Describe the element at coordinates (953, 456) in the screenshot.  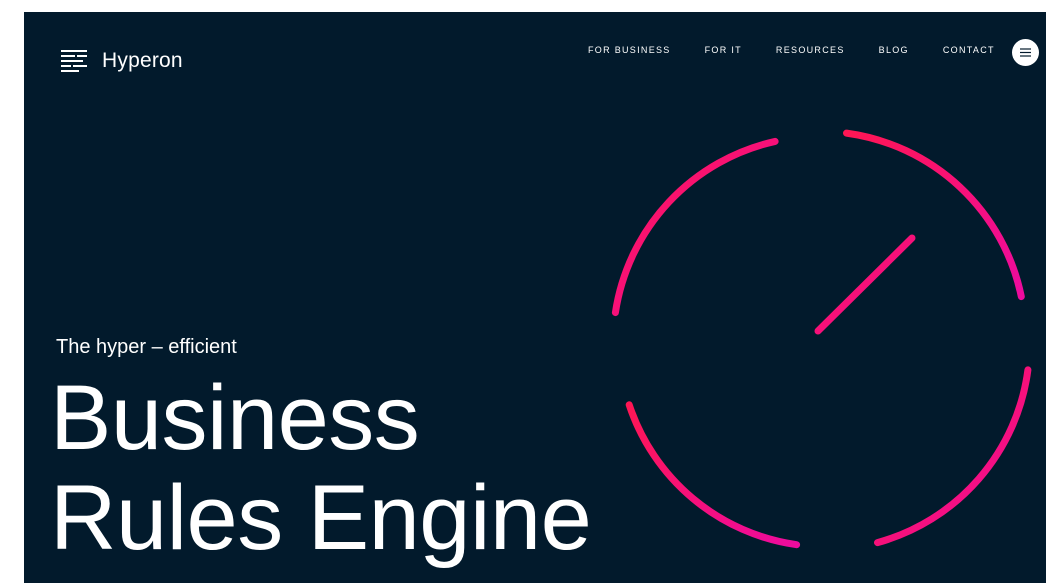
I see `gauge-arc-bottom-right` at that location.